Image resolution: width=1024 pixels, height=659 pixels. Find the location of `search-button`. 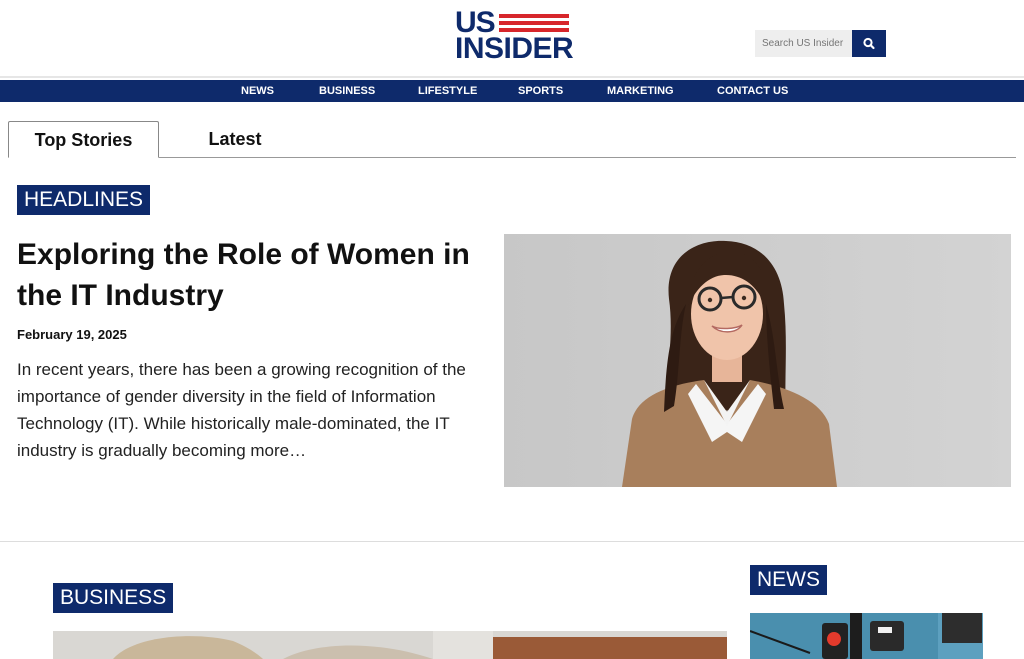

search-button is located at coordinates (869, 43).